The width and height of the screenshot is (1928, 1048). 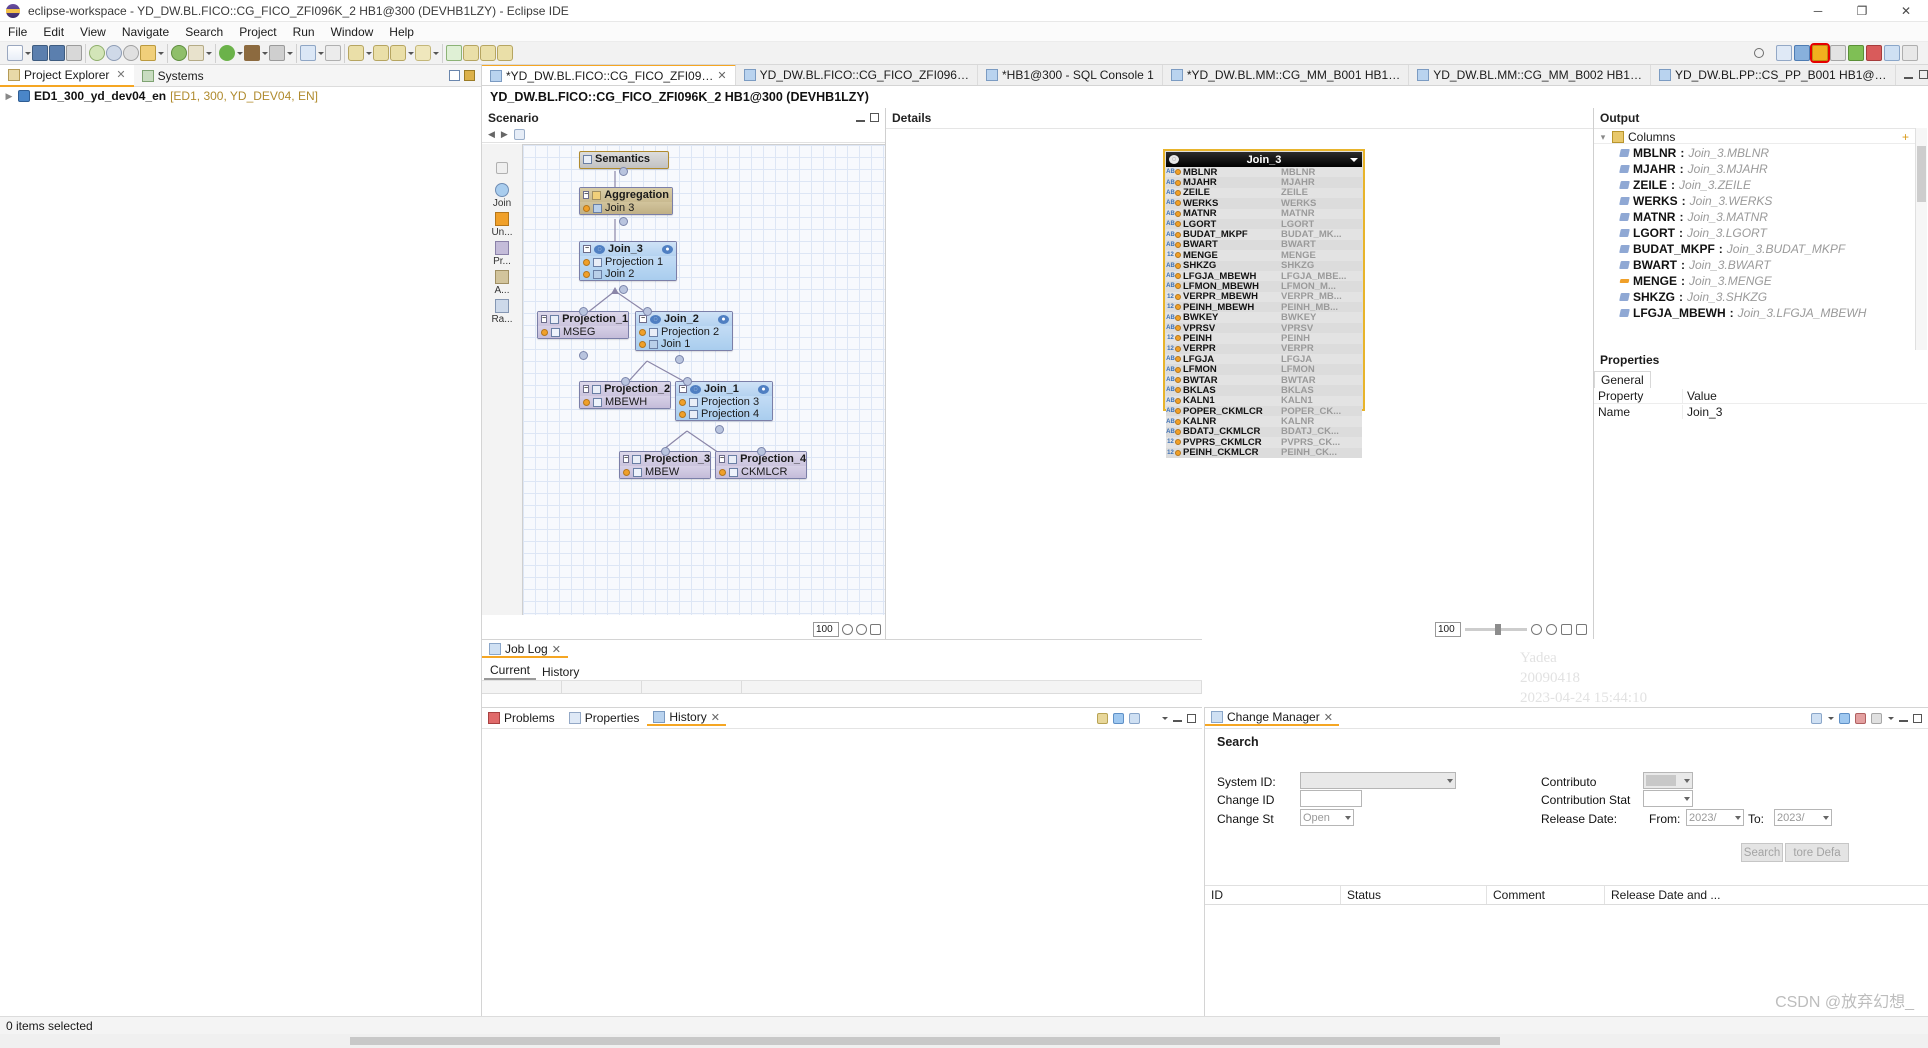 I want to click on zoom-in-icon, so click(x=861, y=629).